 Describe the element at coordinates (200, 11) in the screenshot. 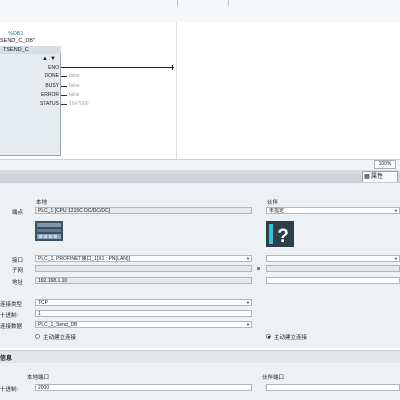

I see `editor-top-strip` at that location.